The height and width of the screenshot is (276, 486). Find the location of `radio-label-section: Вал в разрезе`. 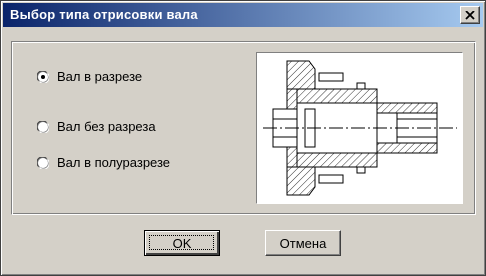

radio-label-section: Вал в разрезе is located at coordinates (100, 76).